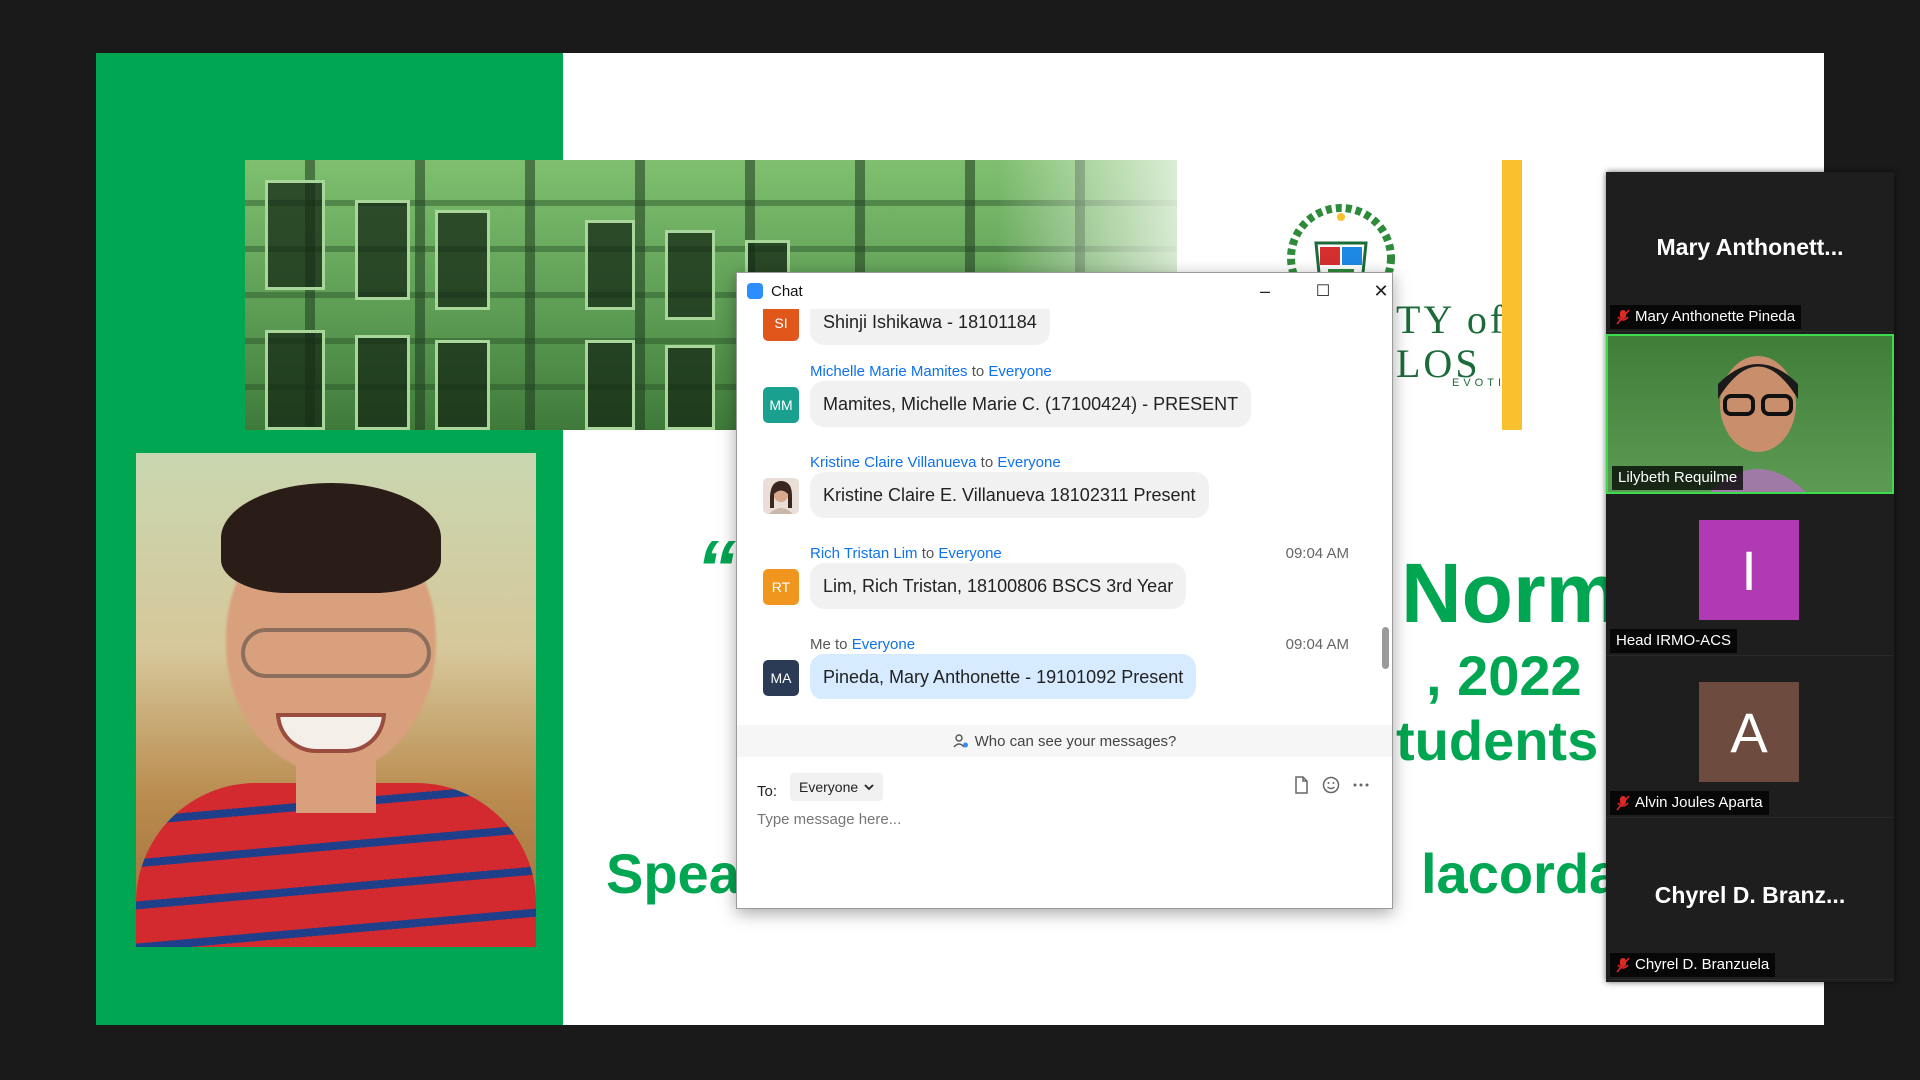 This screenshot has height=1080, width=1920. I want to click on slide-quote-mark: “, so click(716, 568).